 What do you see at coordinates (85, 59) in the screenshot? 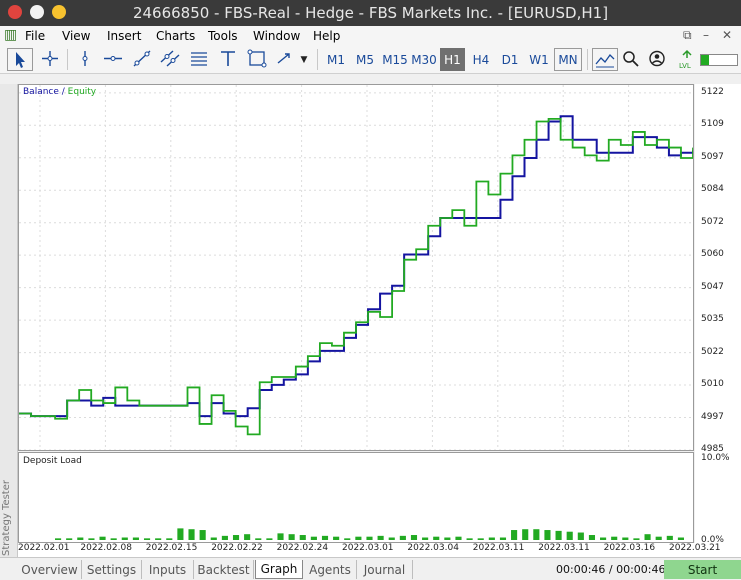
I see `vertical-line-tool-button` at bounding box center [85, 59].